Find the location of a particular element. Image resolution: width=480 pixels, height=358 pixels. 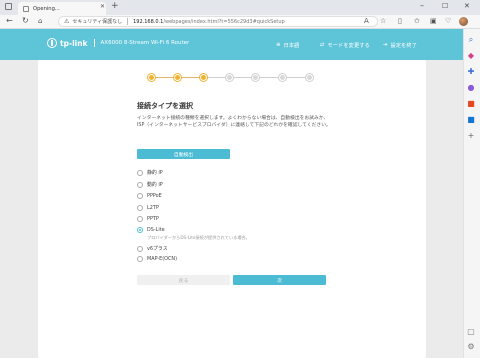

brand: tp-link AX6000 8-Stream Wi-Fi 6 Router is located at coordinates (118, 43).